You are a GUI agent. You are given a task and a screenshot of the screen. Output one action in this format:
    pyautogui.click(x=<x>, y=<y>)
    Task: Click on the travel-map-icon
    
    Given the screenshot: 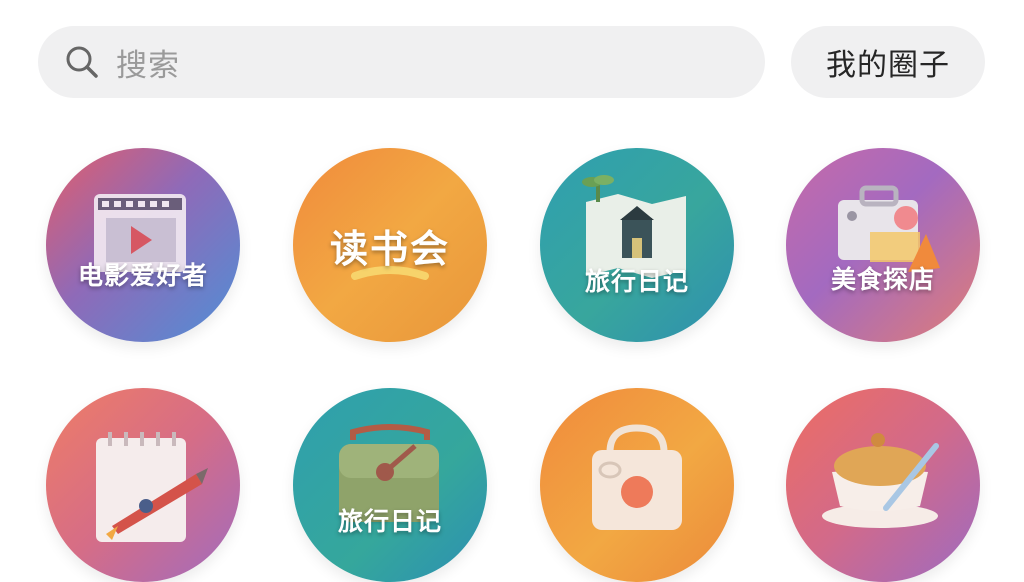 What is the action you would take?
    pyautogui.click(x=634, y=226)
    